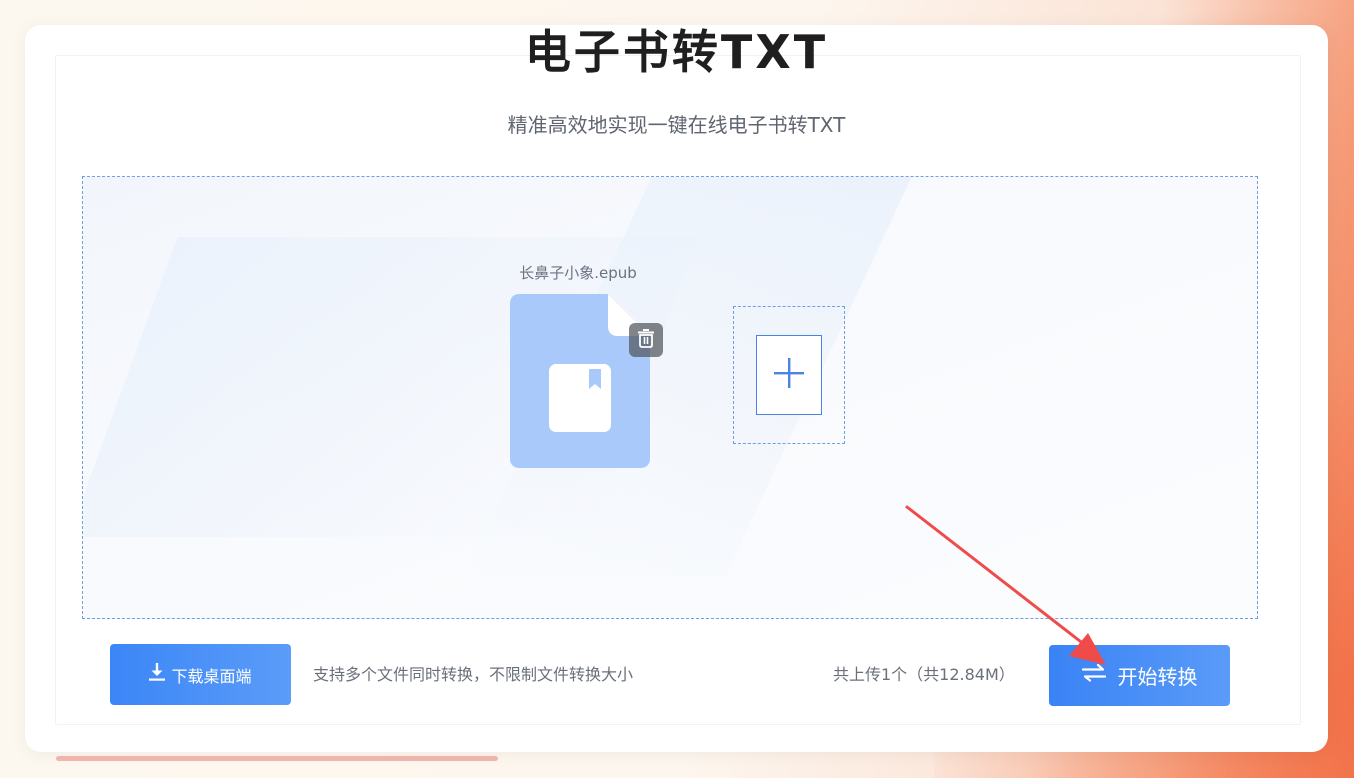 This screenshot has height=778, width=1354. Describe the element at coordinates (1157, 677) in the screenshot. I see `start-convert-label: 开始转换` at that location.